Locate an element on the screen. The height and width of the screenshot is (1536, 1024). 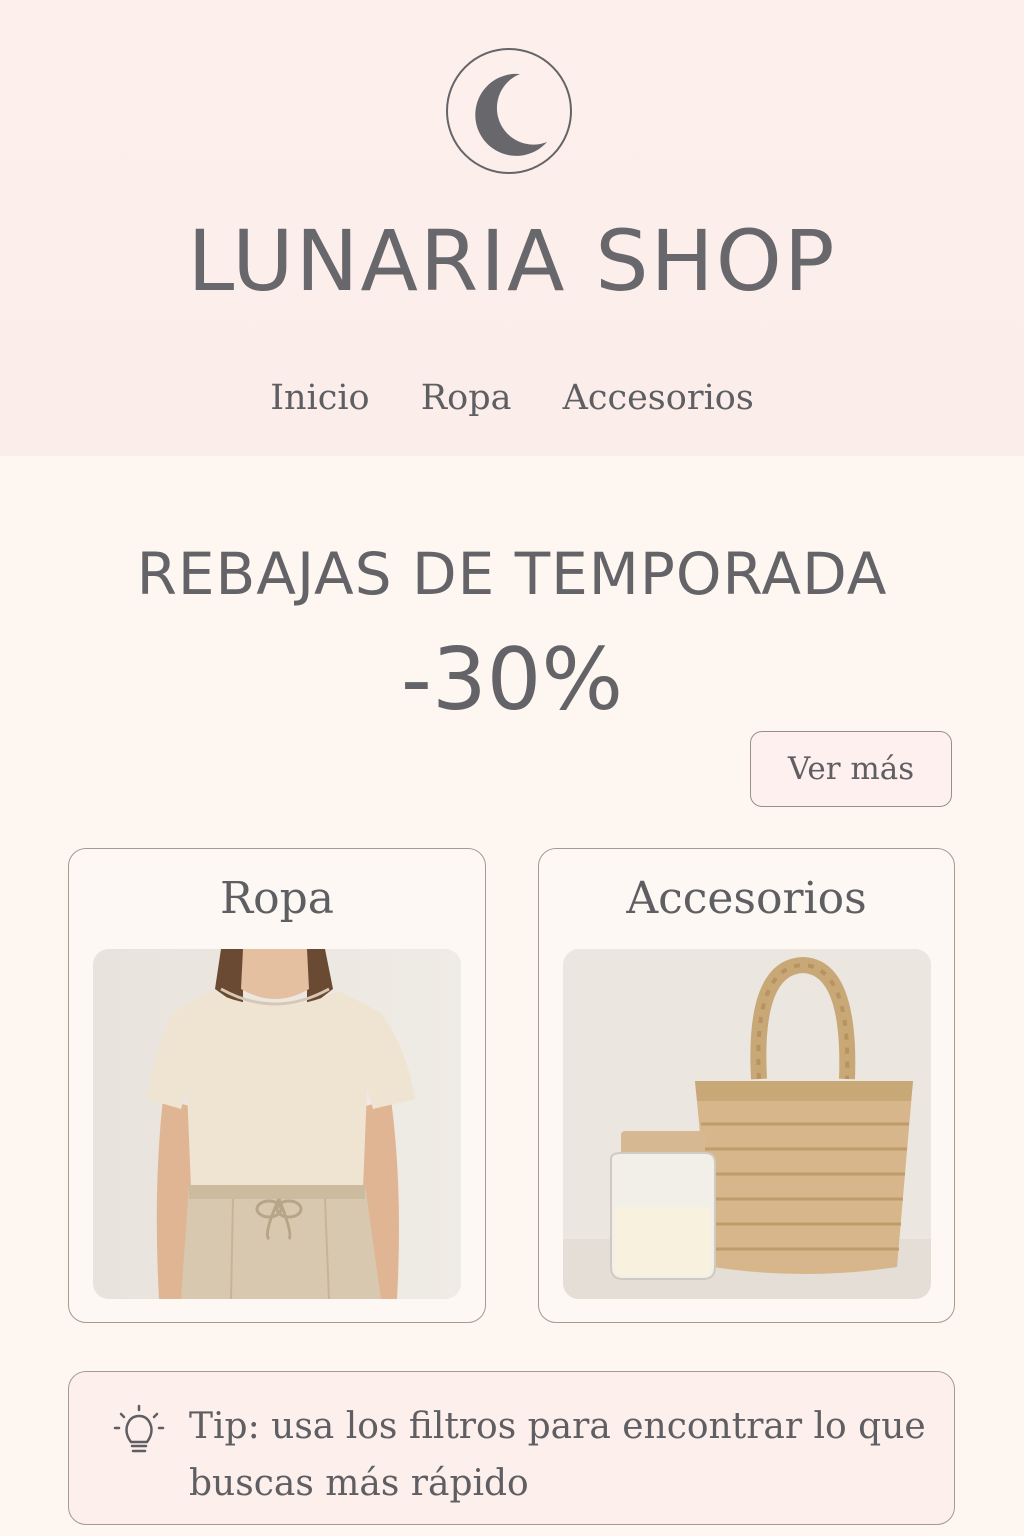
nav-item-accesorios: Accesorios is located at coordinates (658, 398).